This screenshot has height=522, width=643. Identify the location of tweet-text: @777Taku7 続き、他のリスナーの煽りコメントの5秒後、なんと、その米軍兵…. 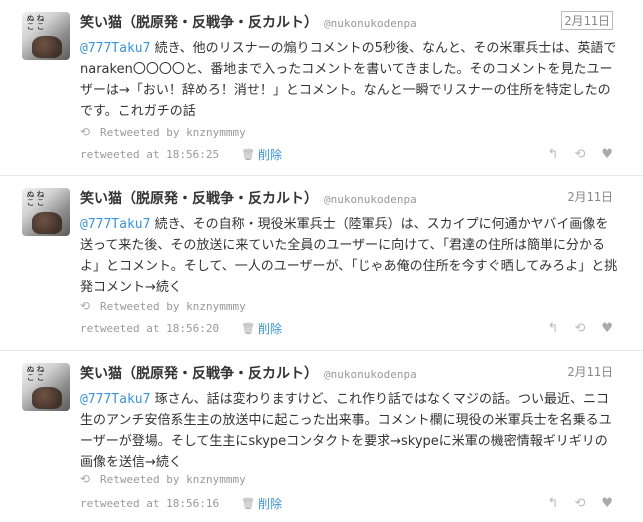
(350, 80).